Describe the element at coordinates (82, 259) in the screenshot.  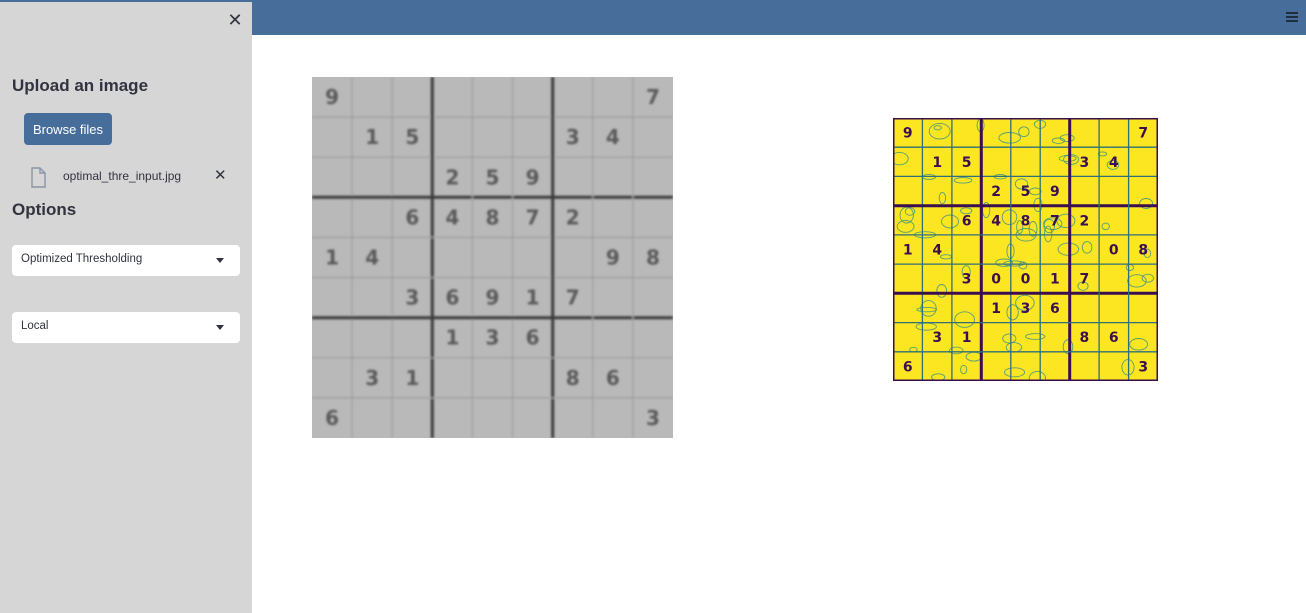
I see `method-select-value: Optimized Thresholding` at that location.